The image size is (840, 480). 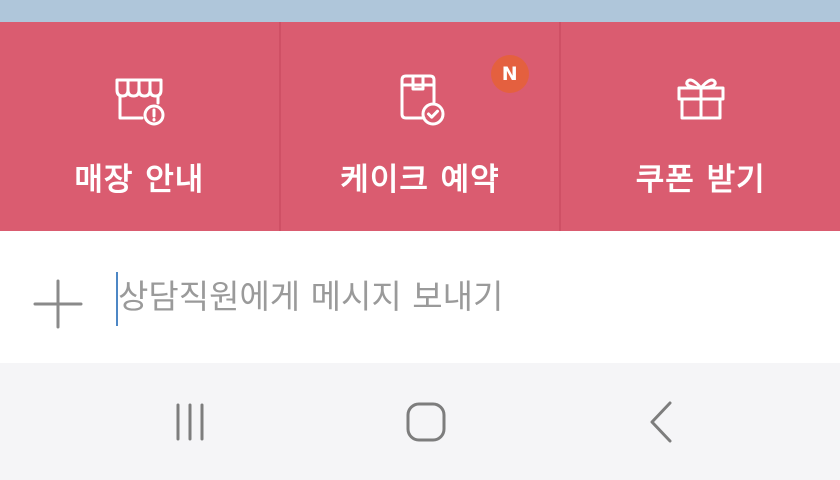 I want to click on recent-apps-icon, so click(x=190, y=421).